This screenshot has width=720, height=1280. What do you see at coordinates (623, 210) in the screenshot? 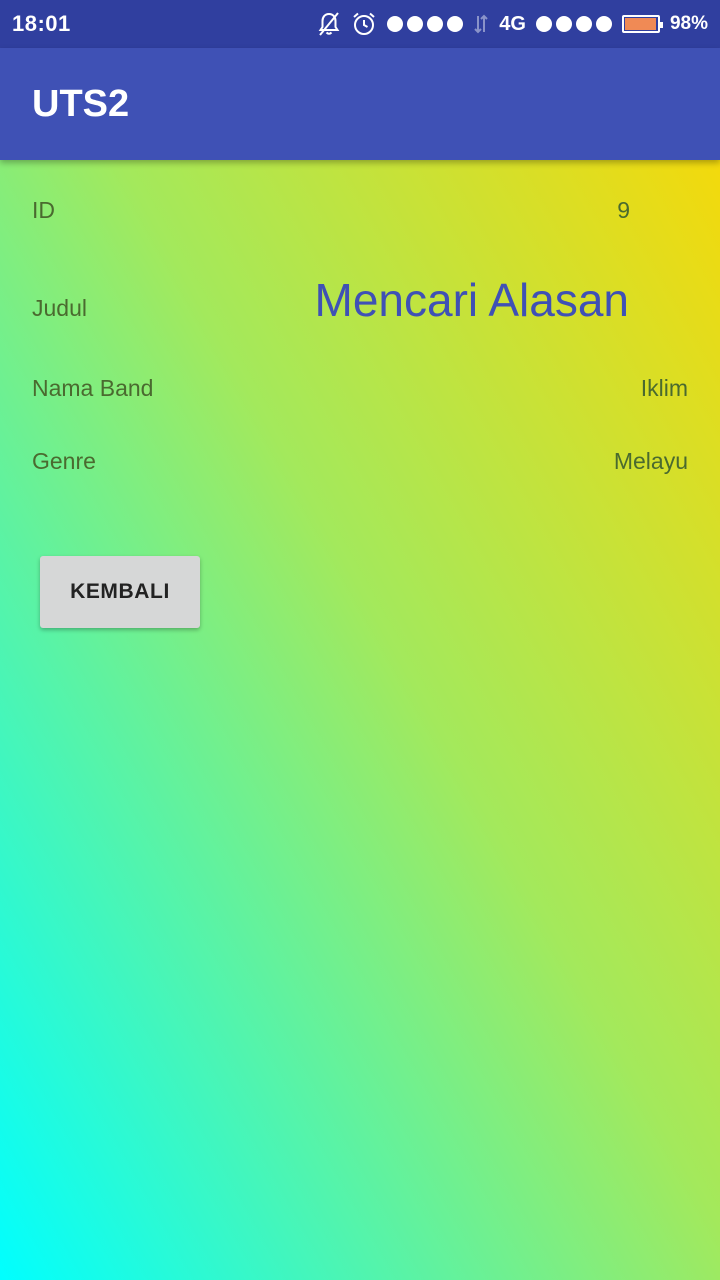
I see `id-value: 9` at bounding box center [623, 210].